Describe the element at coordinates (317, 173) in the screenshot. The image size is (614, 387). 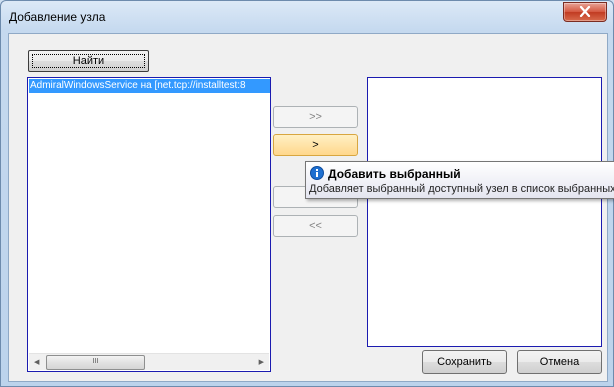
I see `info-icon` at that location.